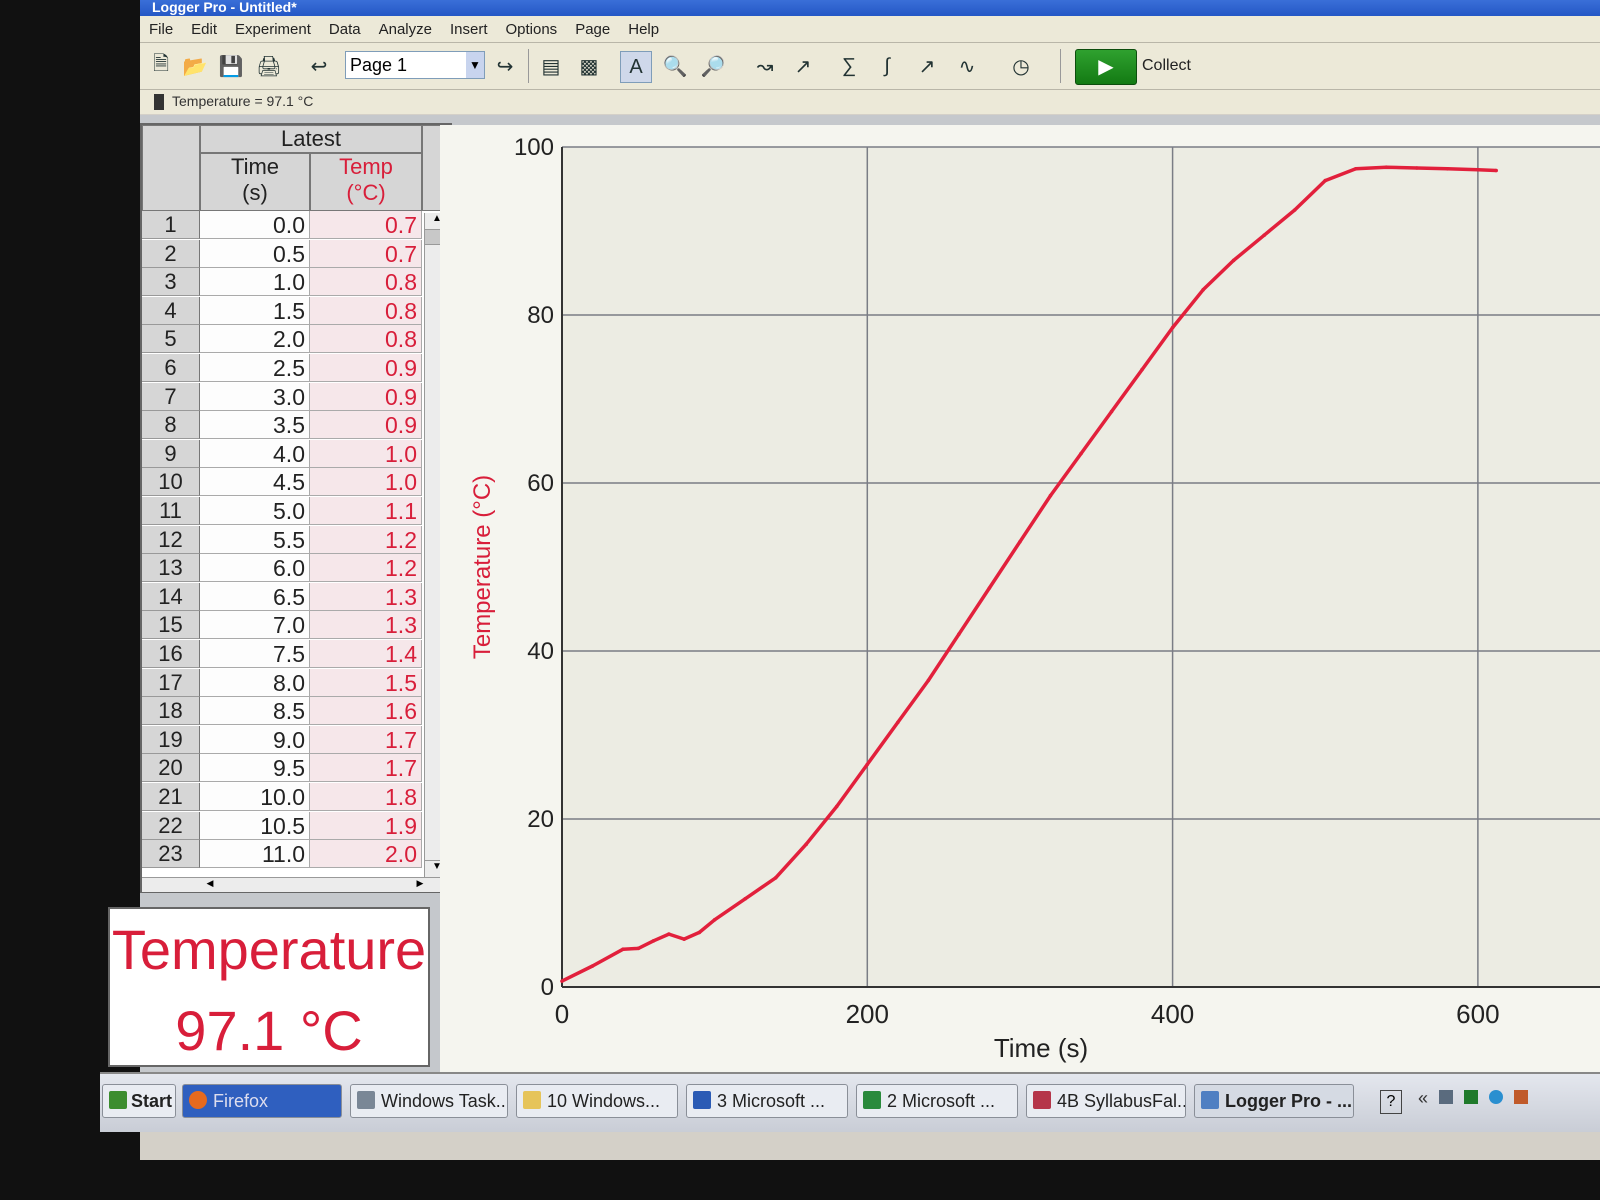 The image size is (1600, 1200). What do you see at coordinates (713, 66) in the screenshot?
I see `zoom-out-icon: 🔎` at bounding box center [713, 66].